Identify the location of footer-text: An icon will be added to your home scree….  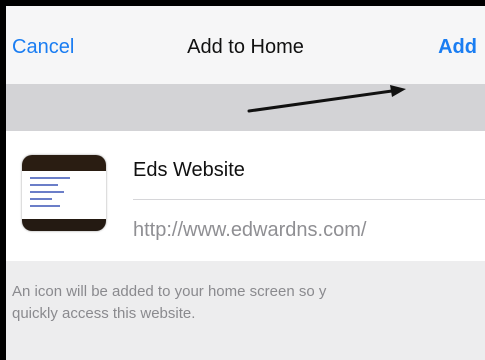
(247, 303).